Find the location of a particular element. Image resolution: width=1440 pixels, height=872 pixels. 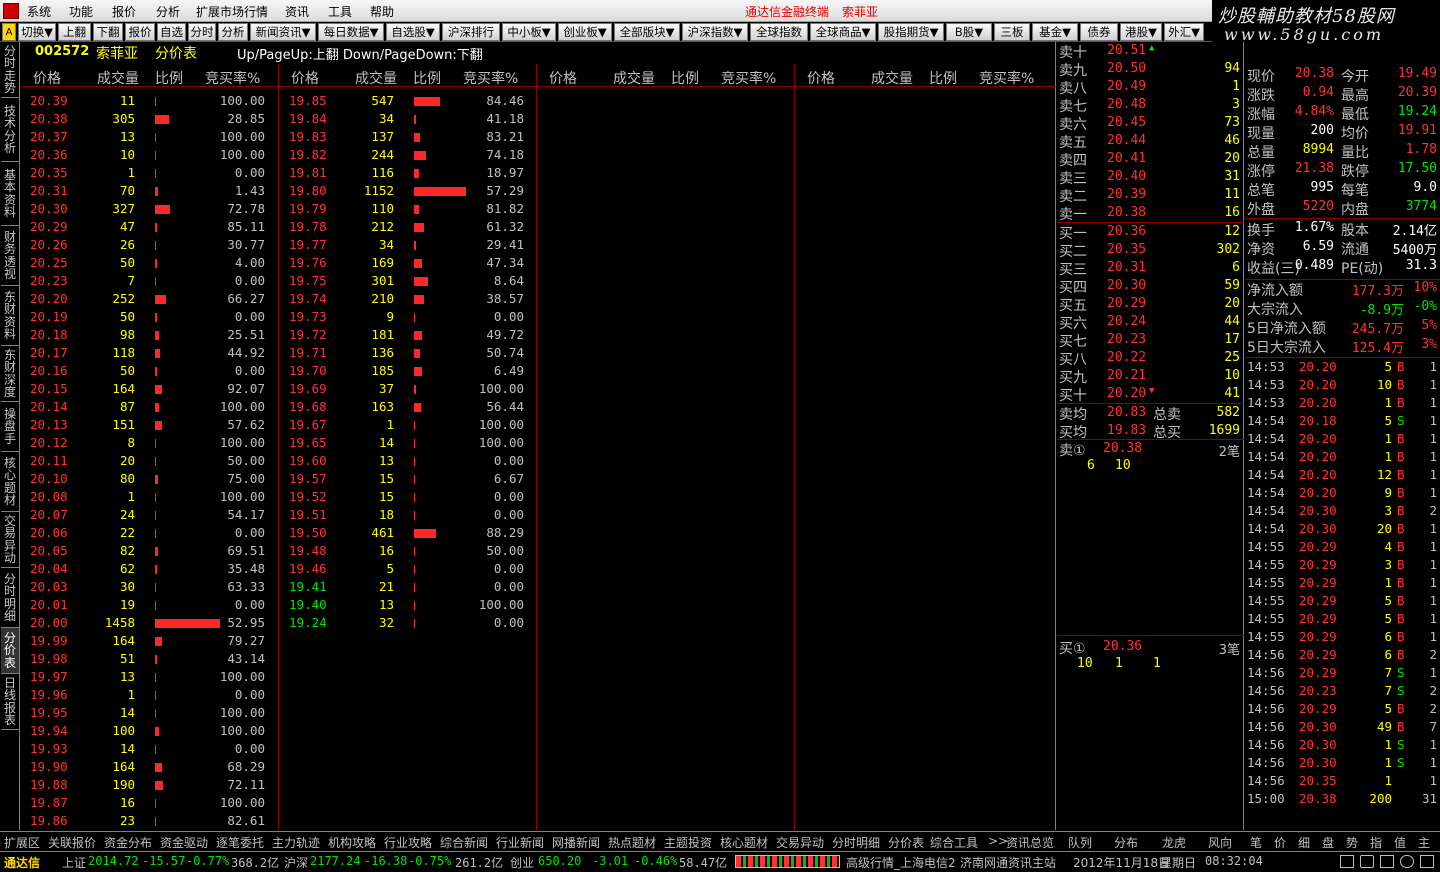

toolbar-button: 三板 is located at coordinates (1012, 32).